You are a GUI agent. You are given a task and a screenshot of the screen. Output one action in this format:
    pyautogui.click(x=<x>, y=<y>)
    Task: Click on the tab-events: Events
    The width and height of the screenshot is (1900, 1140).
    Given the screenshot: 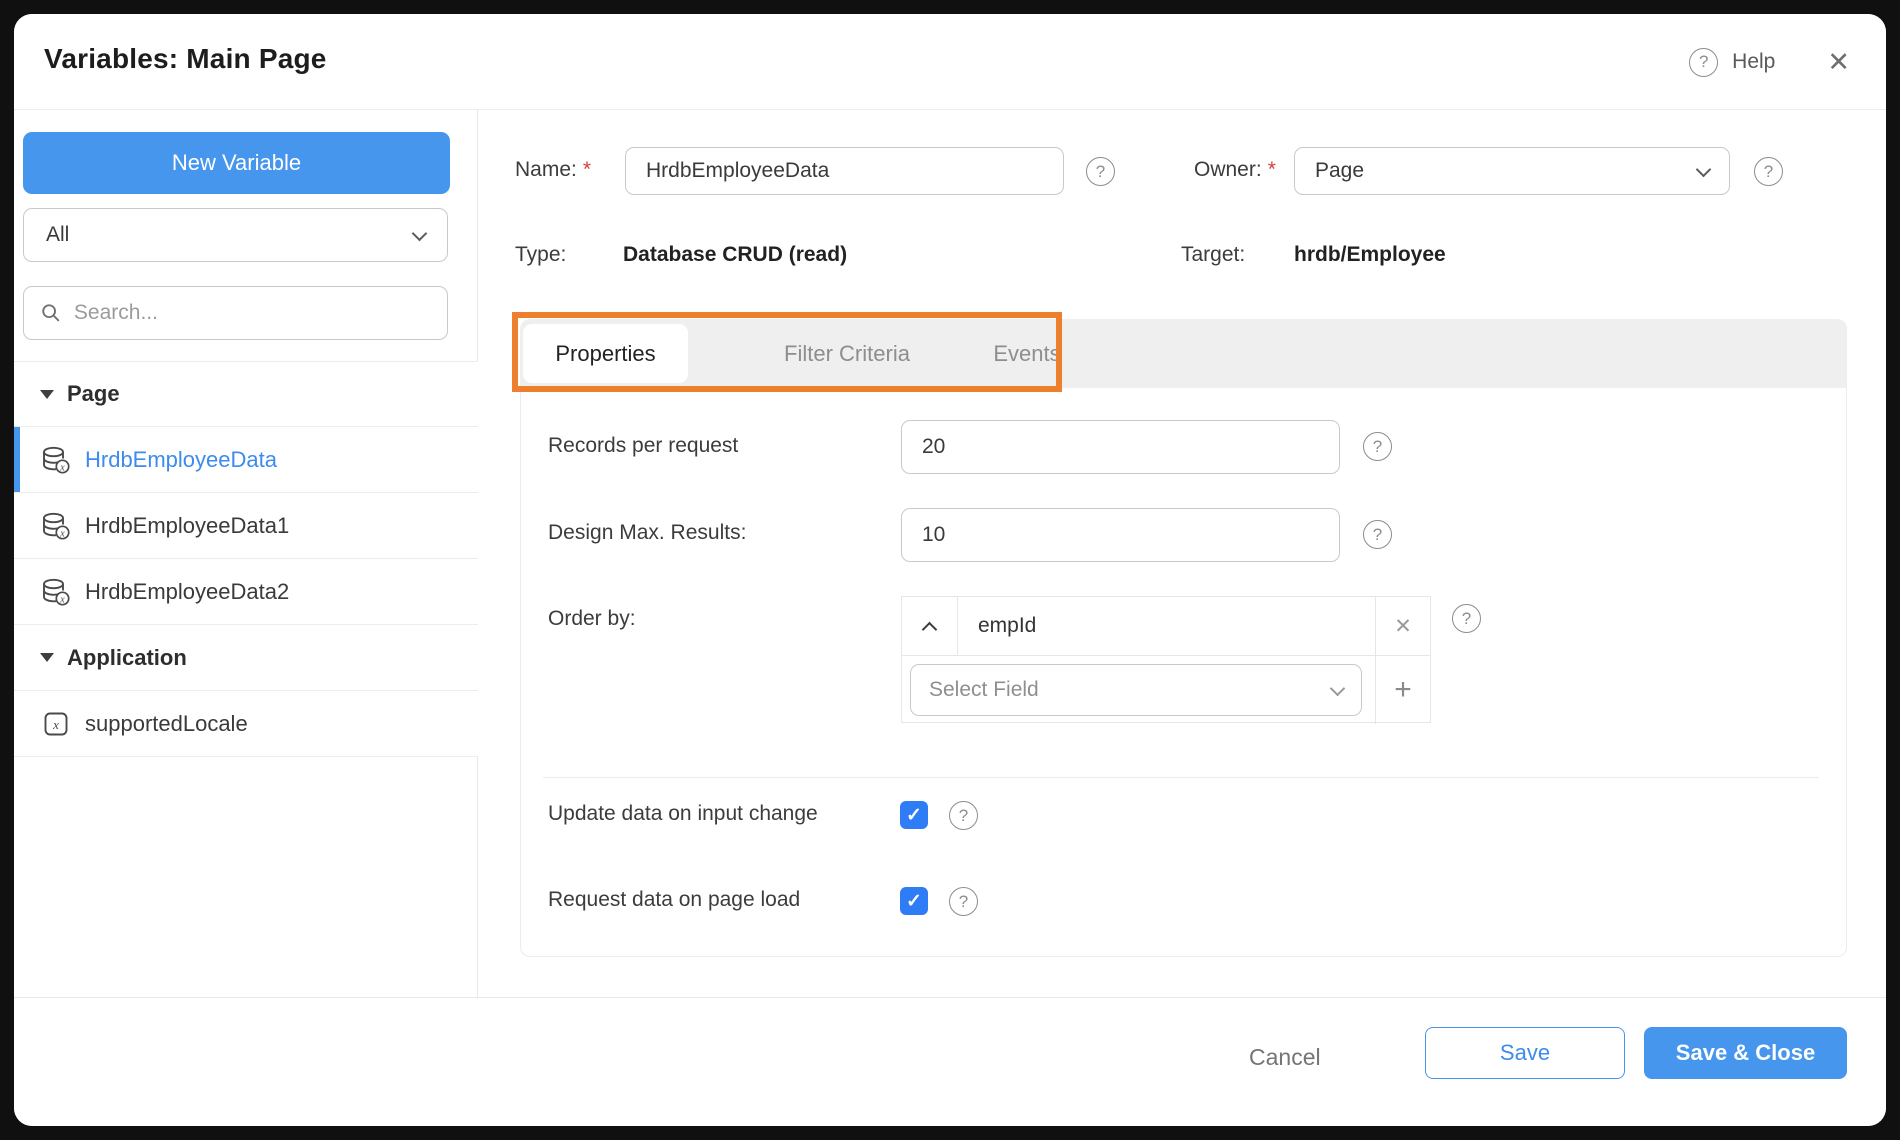 What is the action you would take?
    pyautogui.click(x=1027, y=353)
    